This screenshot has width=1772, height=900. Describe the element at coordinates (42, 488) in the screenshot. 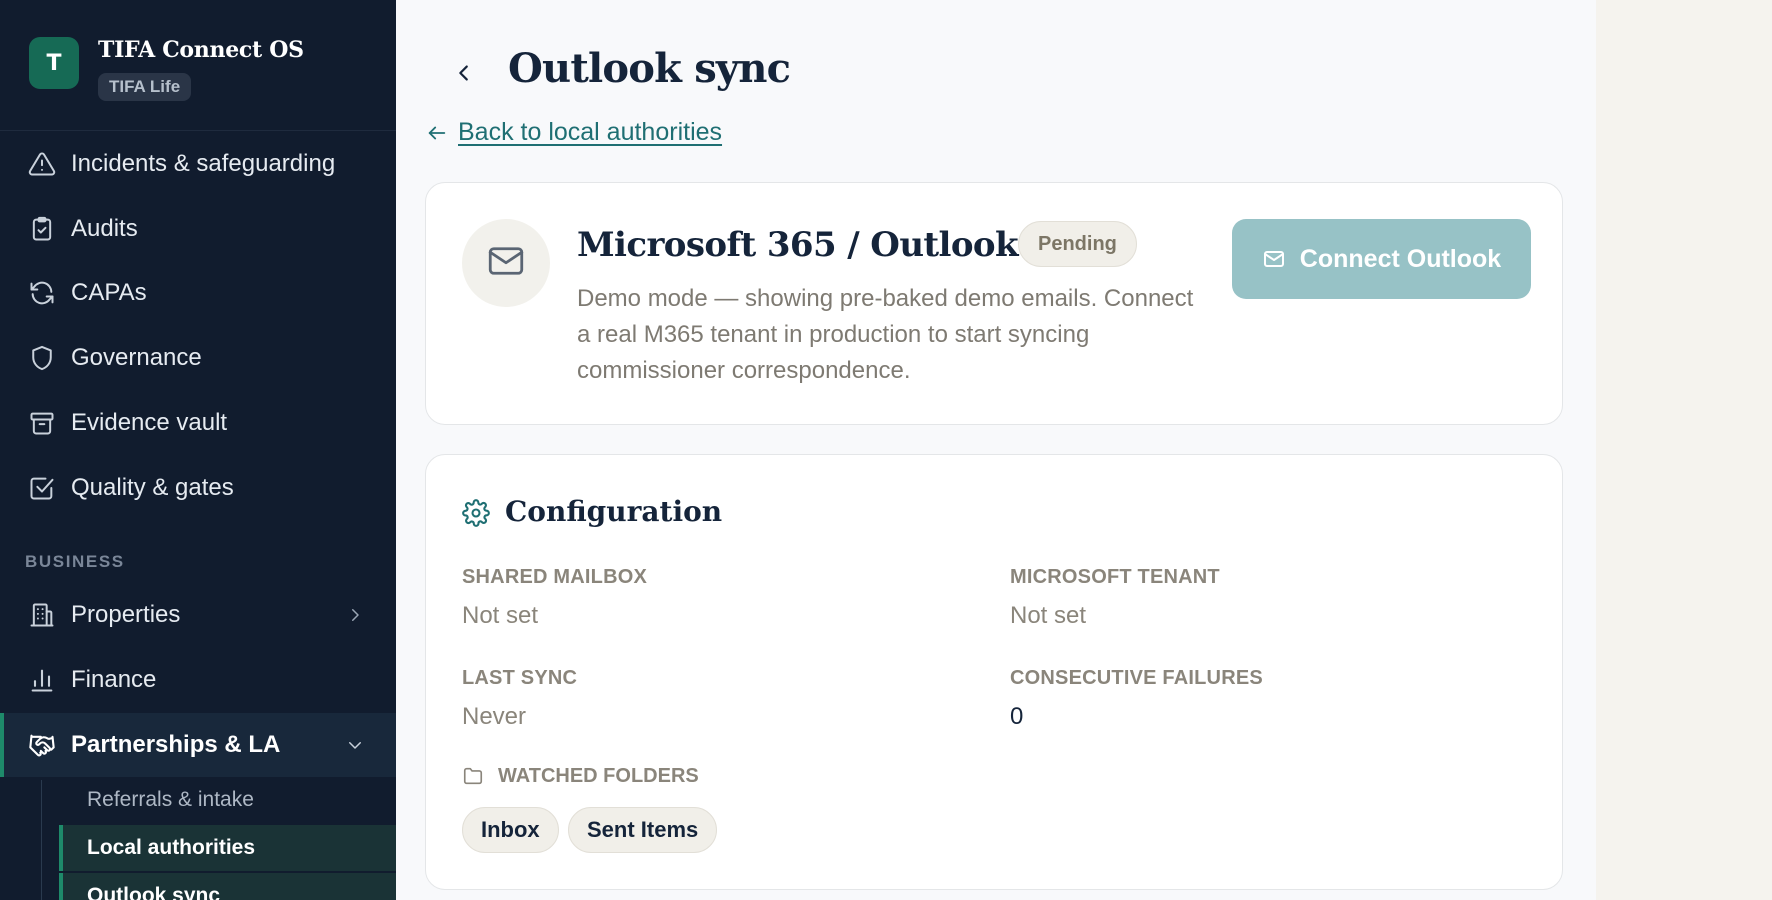

I see `checkbox-icon` at that location.